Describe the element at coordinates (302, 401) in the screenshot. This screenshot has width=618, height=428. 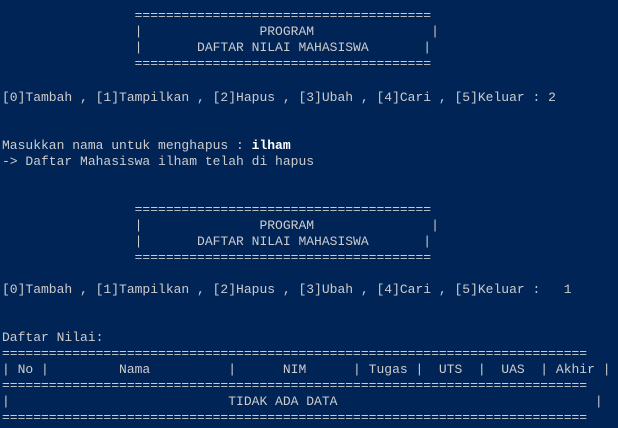
I see `table-empty-row: | TIDAK ADA DATA |` at that location.